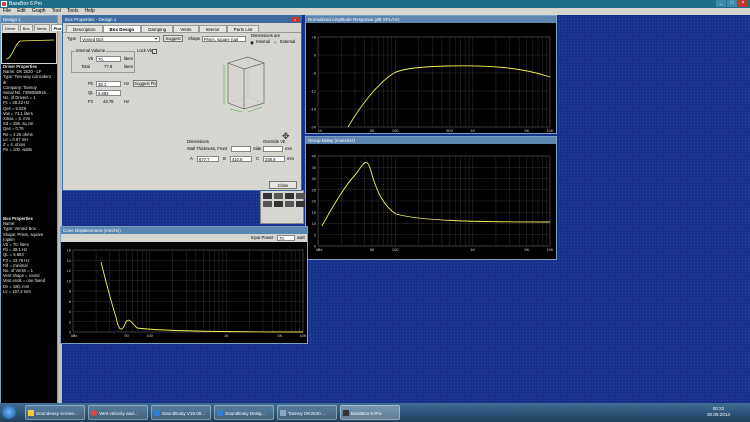 This screenshot has height=422, width=750. What do you see at coordinates (295, 19) in the screenshot?
I see `dialog-close-icon: ×` at bounding box center [295, 19].